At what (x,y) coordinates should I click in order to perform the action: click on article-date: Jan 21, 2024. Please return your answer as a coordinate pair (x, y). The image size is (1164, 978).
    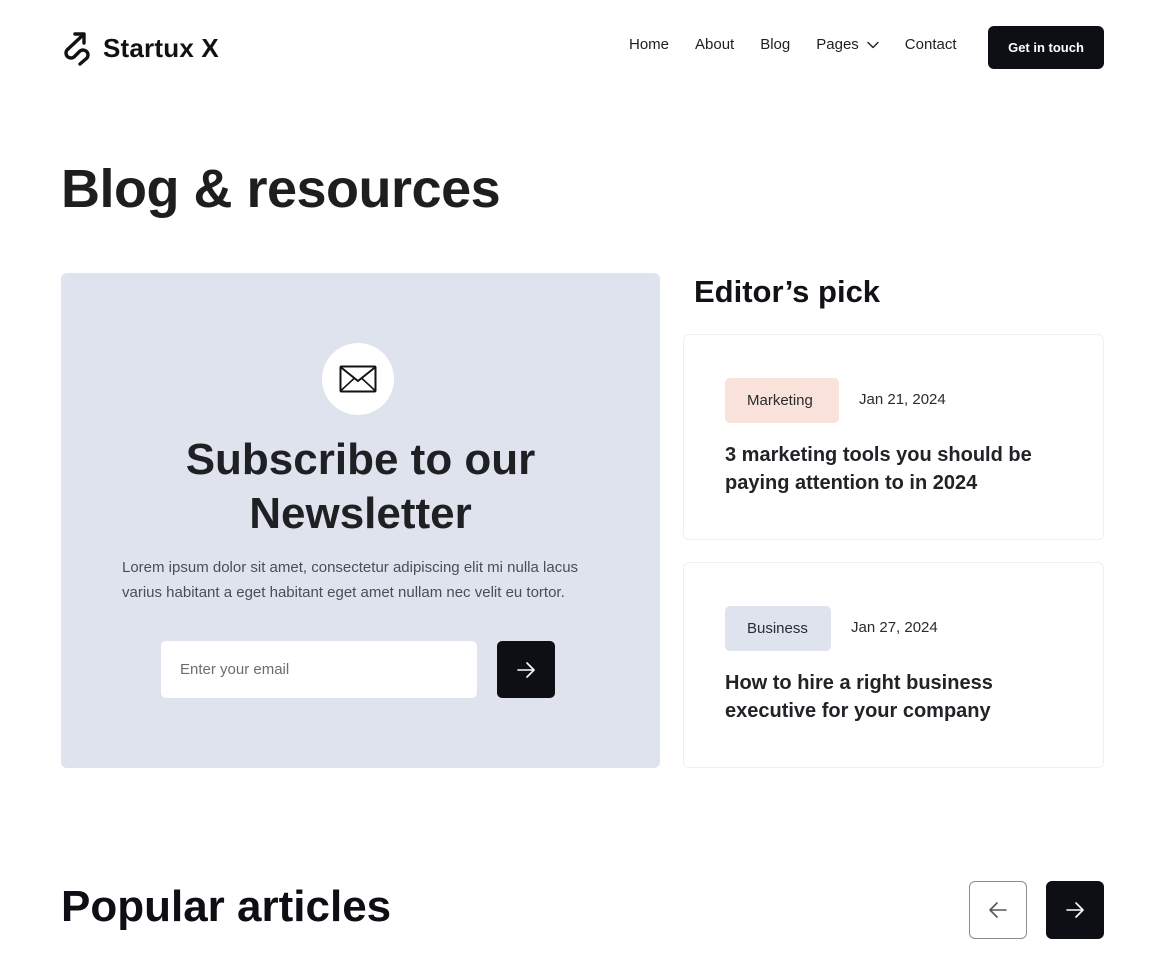
    Looking at the image, I should click on (902, 399).